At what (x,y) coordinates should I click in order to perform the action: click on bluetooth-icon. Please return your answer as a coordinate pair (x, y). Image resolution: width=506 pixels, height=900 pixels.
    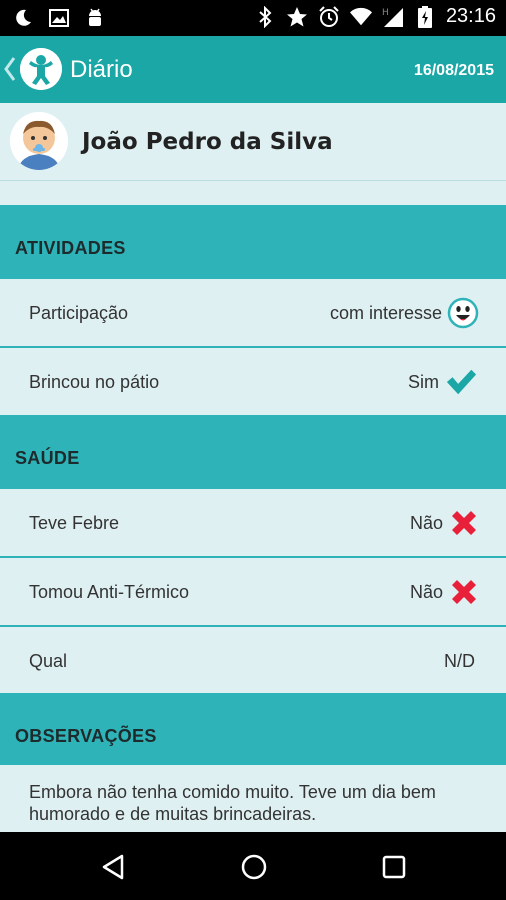
    Looking at the image, I should click on (265, 16).